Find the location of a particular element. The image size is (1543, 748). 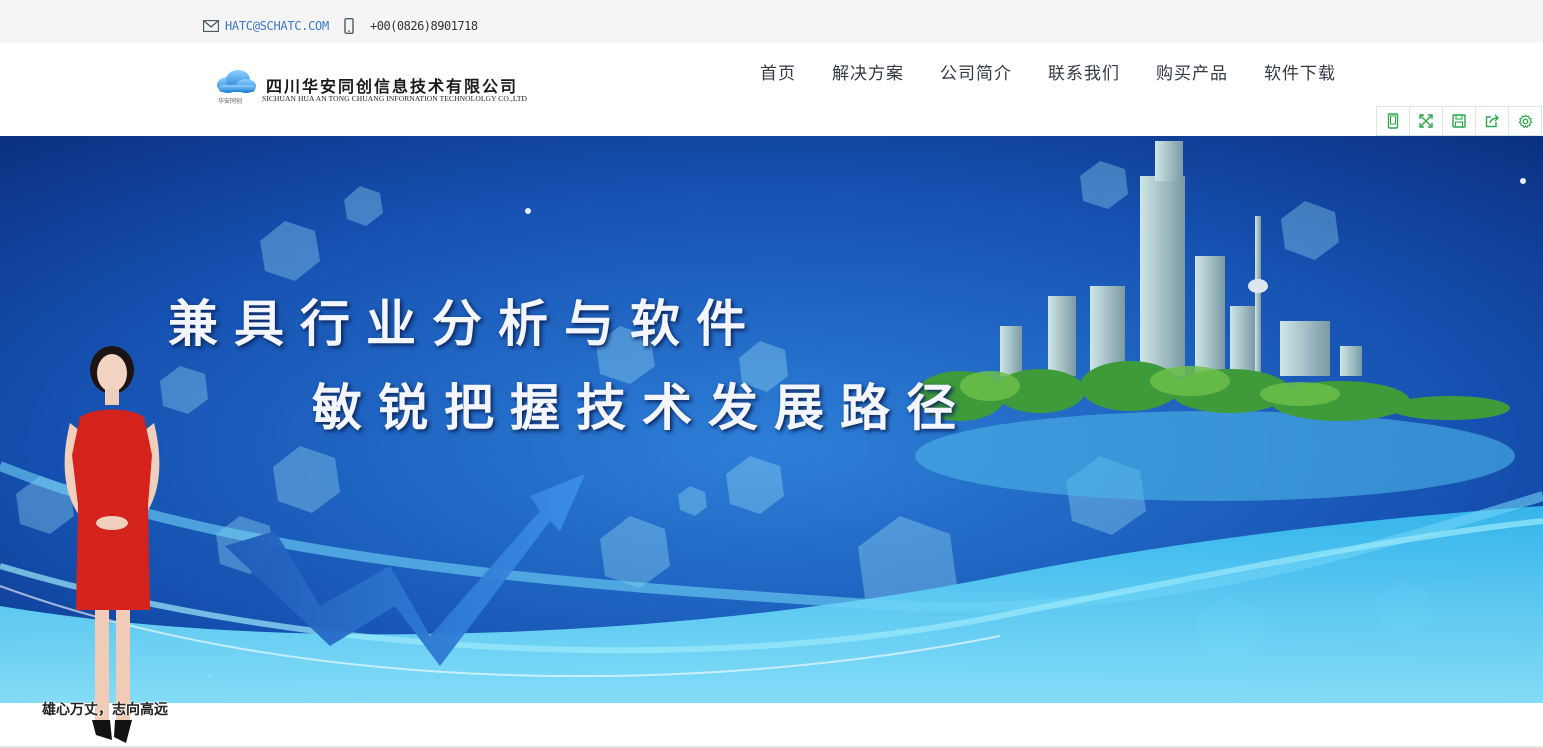

envelope-icon is located at coordinates (211, 26).